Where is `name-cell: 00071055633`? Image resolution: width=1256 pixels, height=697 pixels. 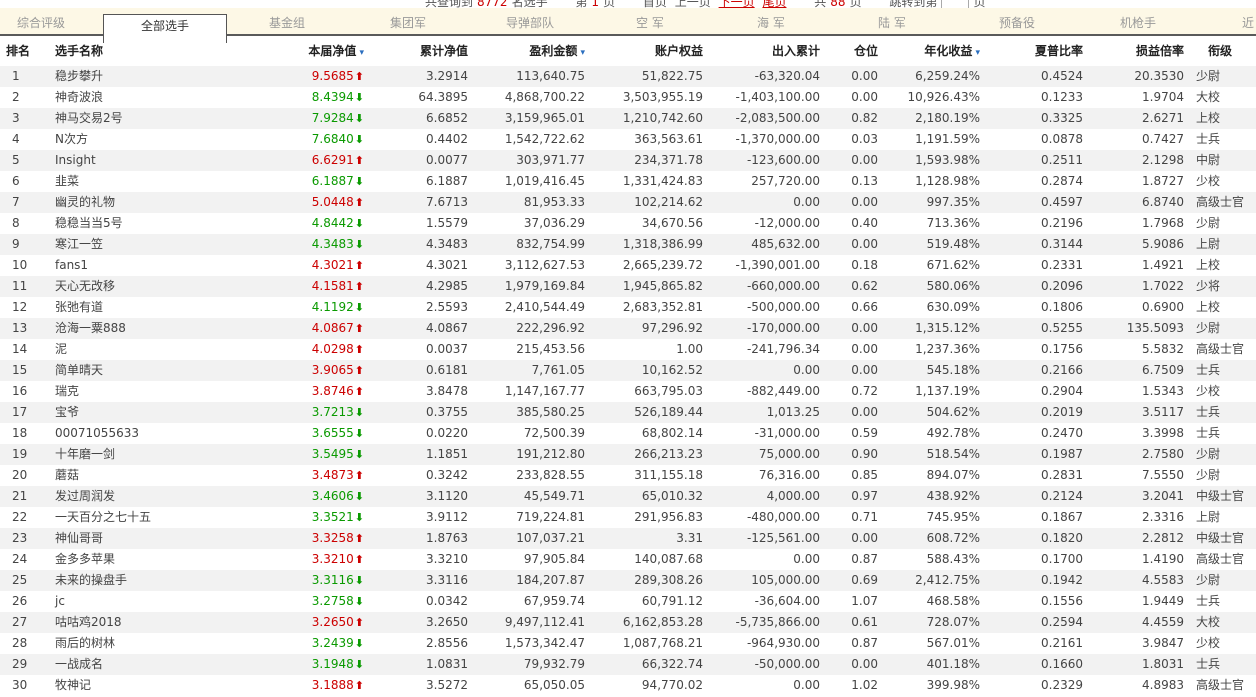
name-cell: 00071055633 is located at coordinates (155, 433).